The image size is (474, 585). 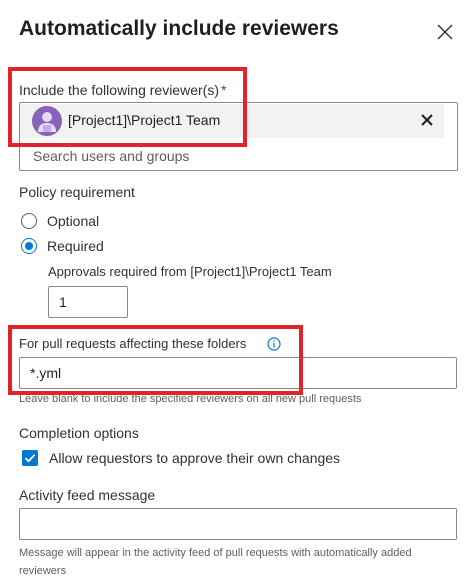 I want to click on close-button, so click(x=445, y=32).